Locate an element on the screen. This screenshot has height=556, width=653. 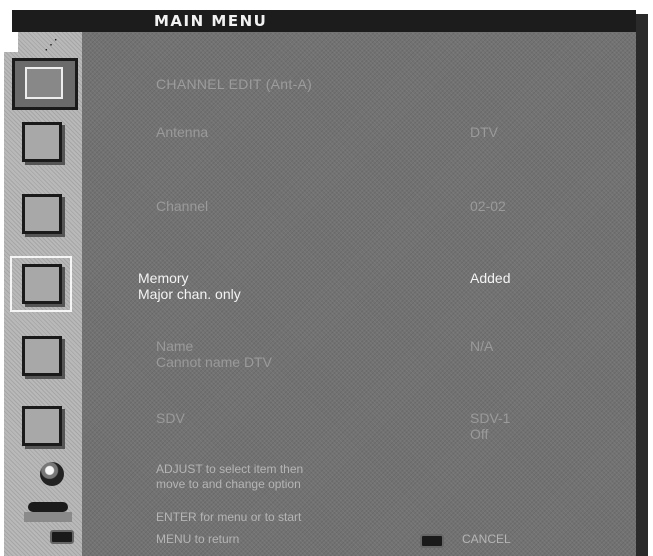
channel-icon is located at coordinates (42, 214).